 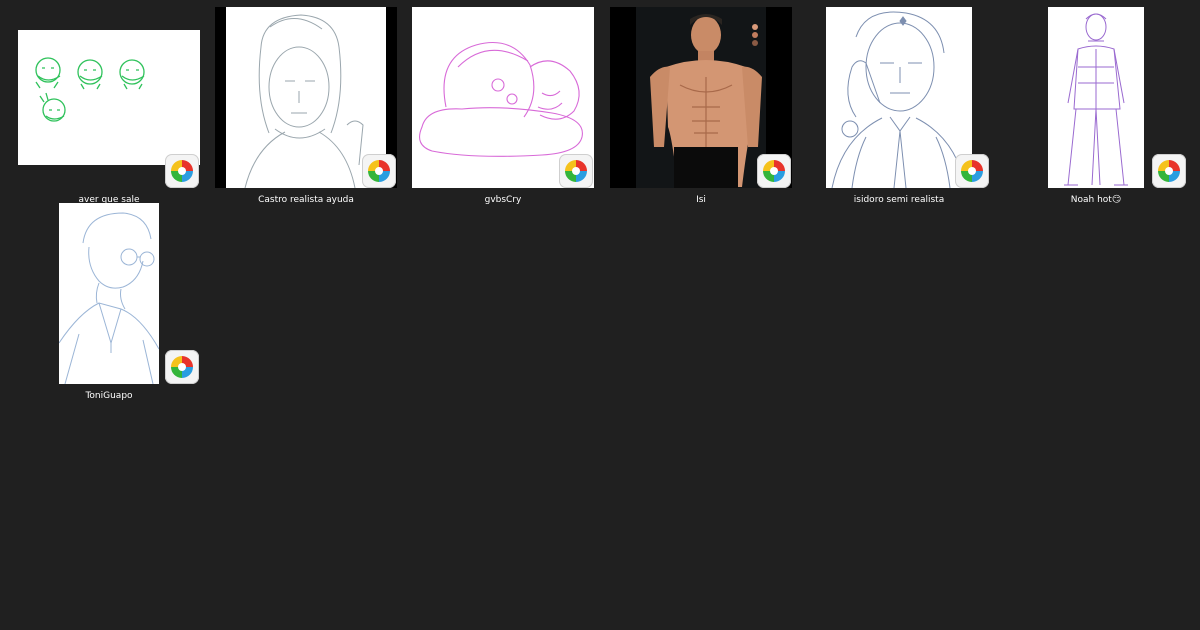 What do you see at coordinates (1096, 200) in the screenshot?
I see `file-name: Noah hot😏` at bounding box center [1096, 200].